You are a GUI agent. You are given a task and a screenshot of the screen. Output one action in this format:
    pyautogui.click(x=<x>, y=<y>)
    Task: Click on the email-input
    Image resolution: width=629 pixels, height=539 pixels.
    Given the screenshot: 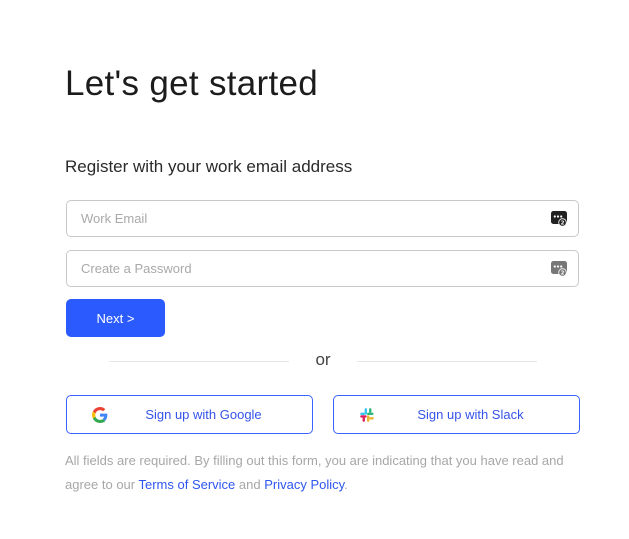 What is the action you would take?
    pyautogui.click(x=322, y=218)
    